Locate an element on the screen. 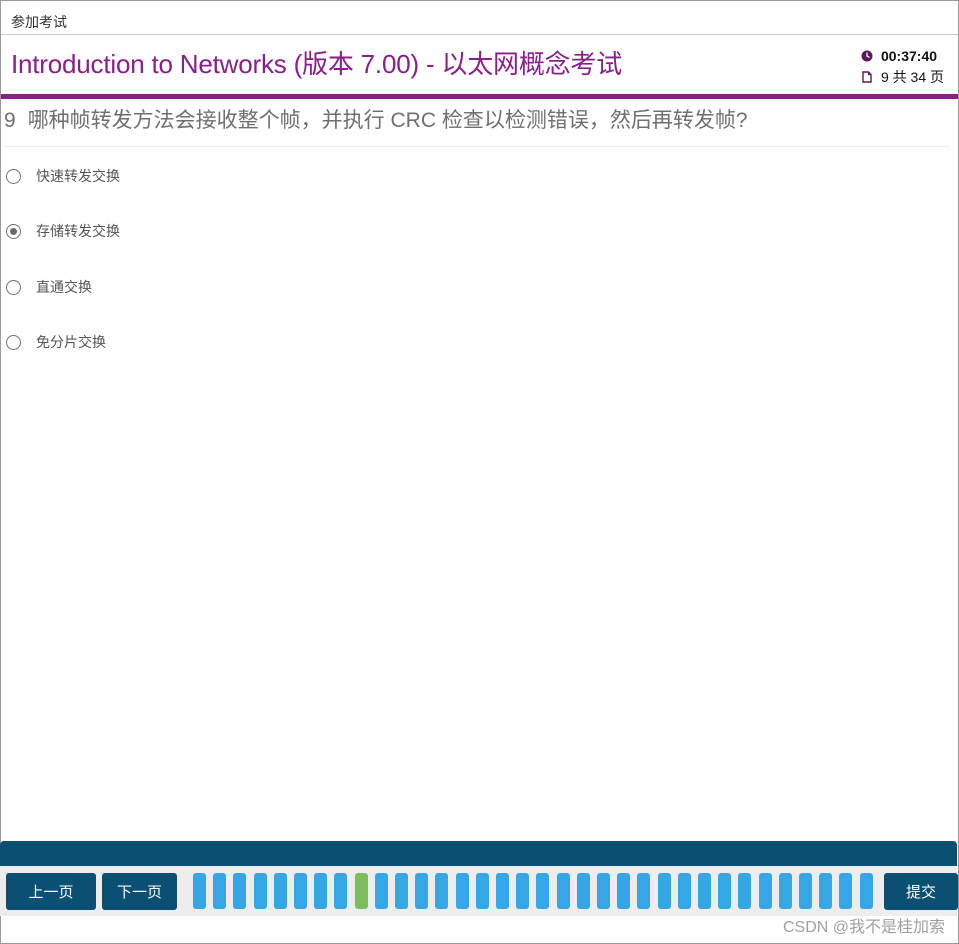 This screenshot has height=944, width=959. answer-option: 免分片交换 is located at coordinates (56, 342).